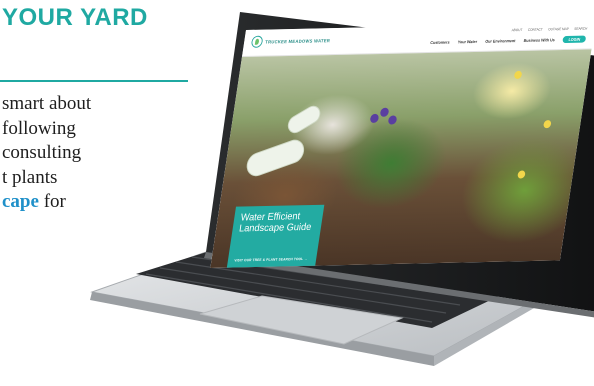 This screenshot has height=386, width=594. I want to click on guide-title: Water Efficient Landscape Guide, so click(275, 223).